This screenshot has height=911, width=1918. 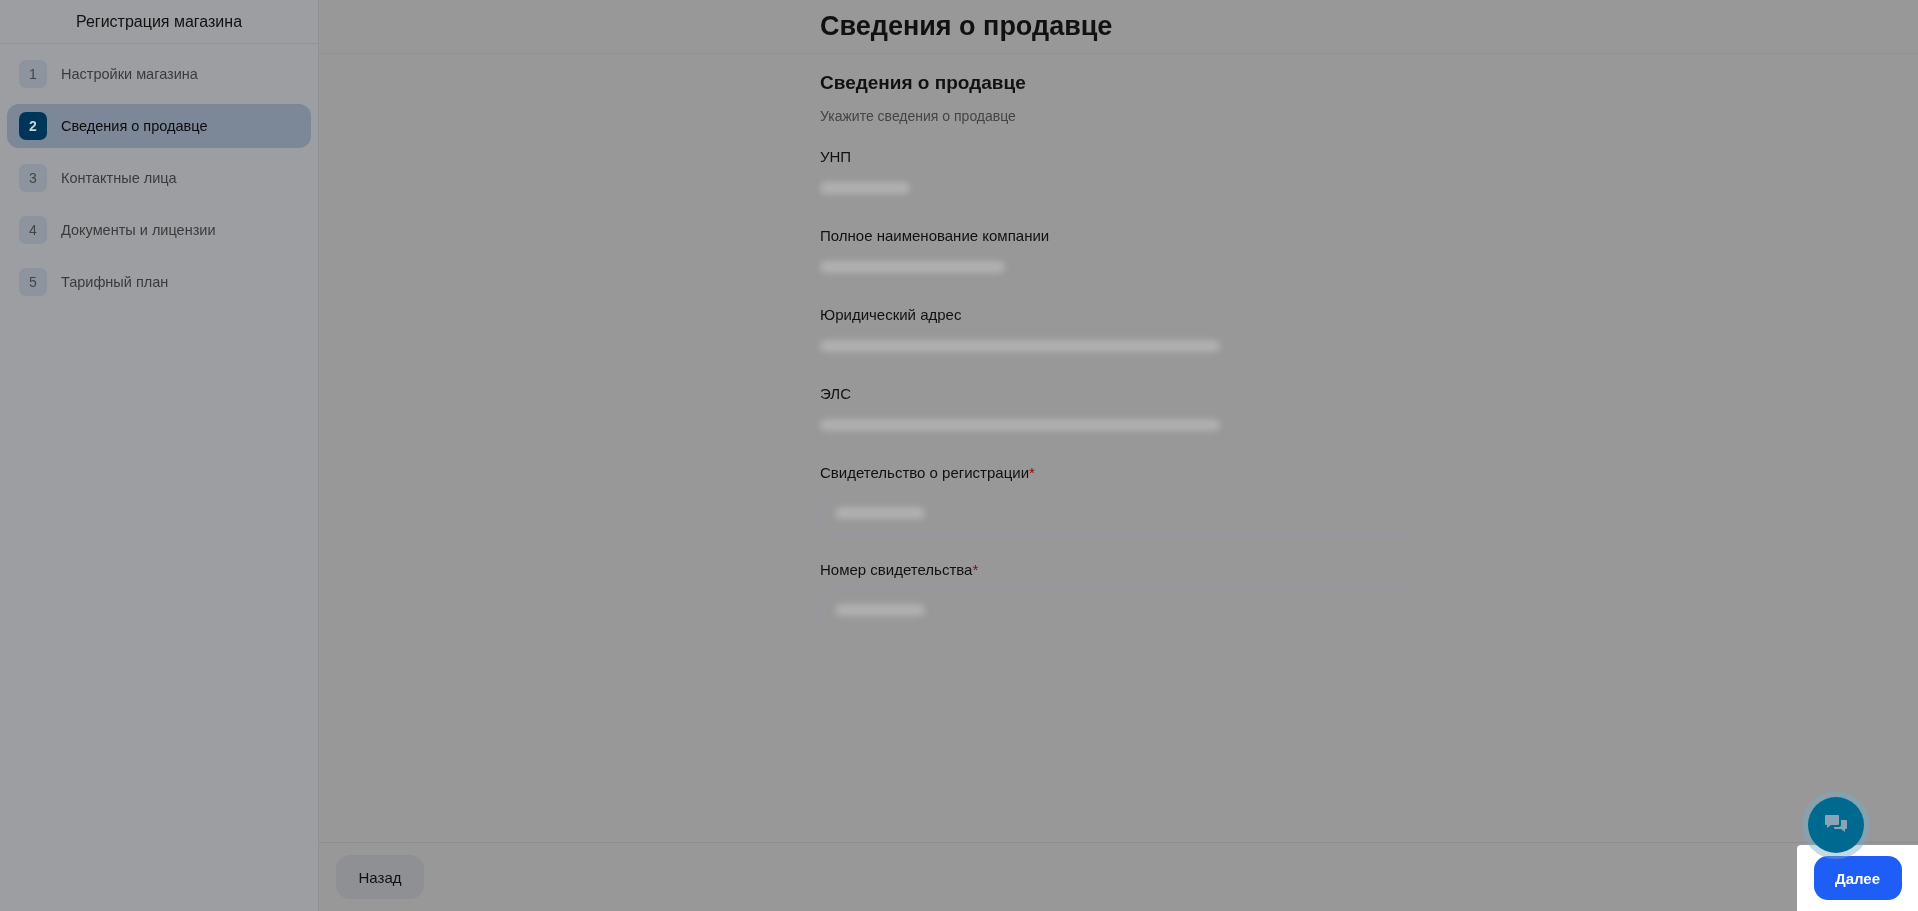 I want to click on field-label: УНП, so click(x=836, y=156).